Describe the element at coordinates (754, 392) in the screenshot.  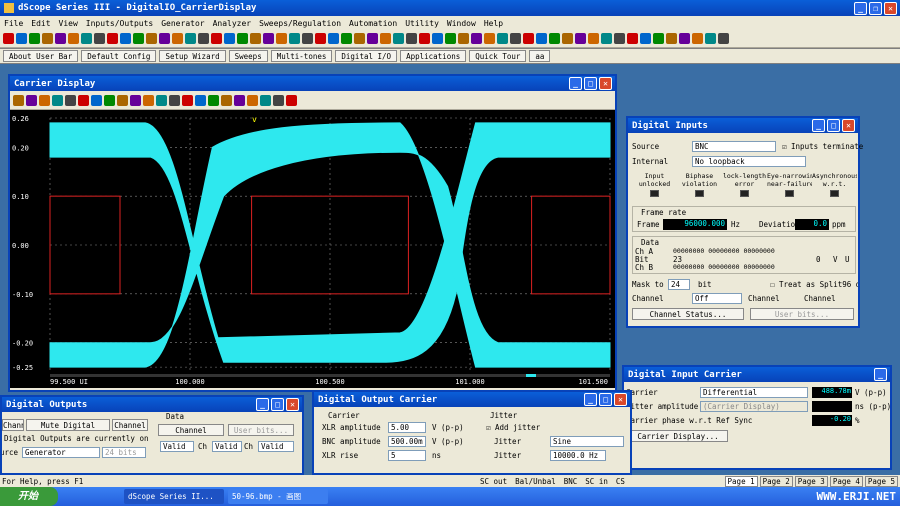
I see `carrier-select: Differential` at that location.